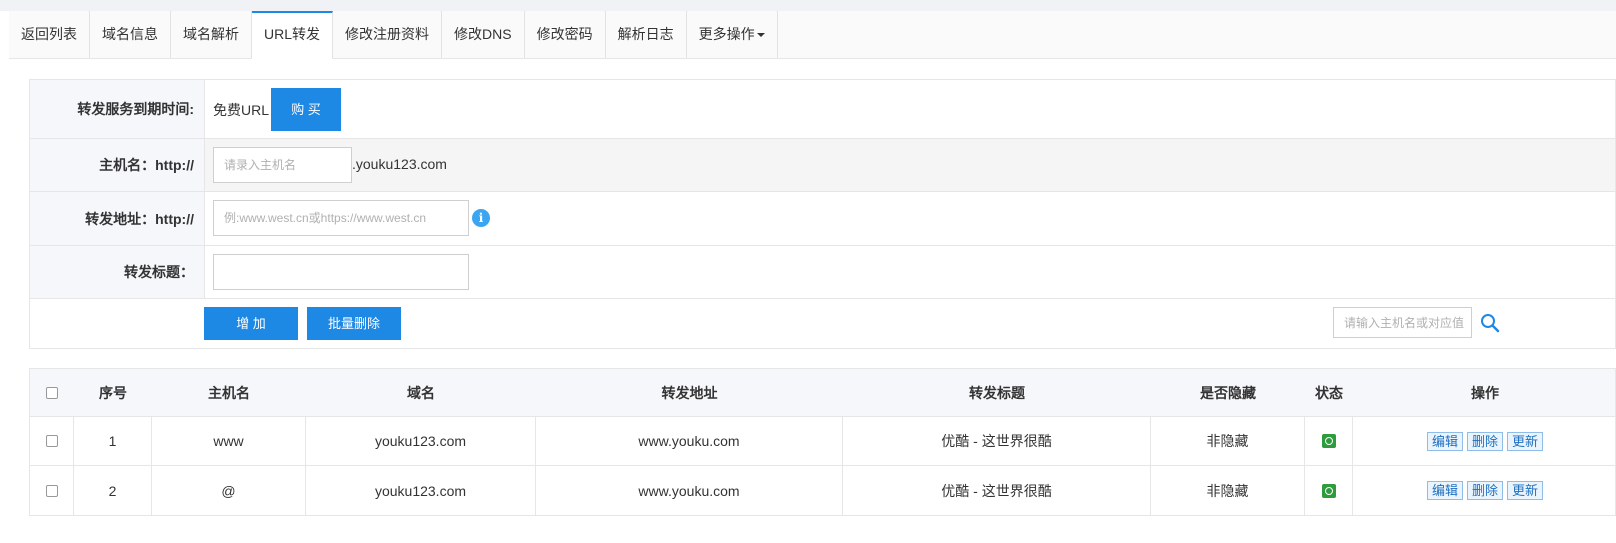 Image resolution: width=1616 pixels, height=543 pixels. Describe the element at coordinates (689, 392) in the screenshot. I see `col-url: 转发地址` at that location.